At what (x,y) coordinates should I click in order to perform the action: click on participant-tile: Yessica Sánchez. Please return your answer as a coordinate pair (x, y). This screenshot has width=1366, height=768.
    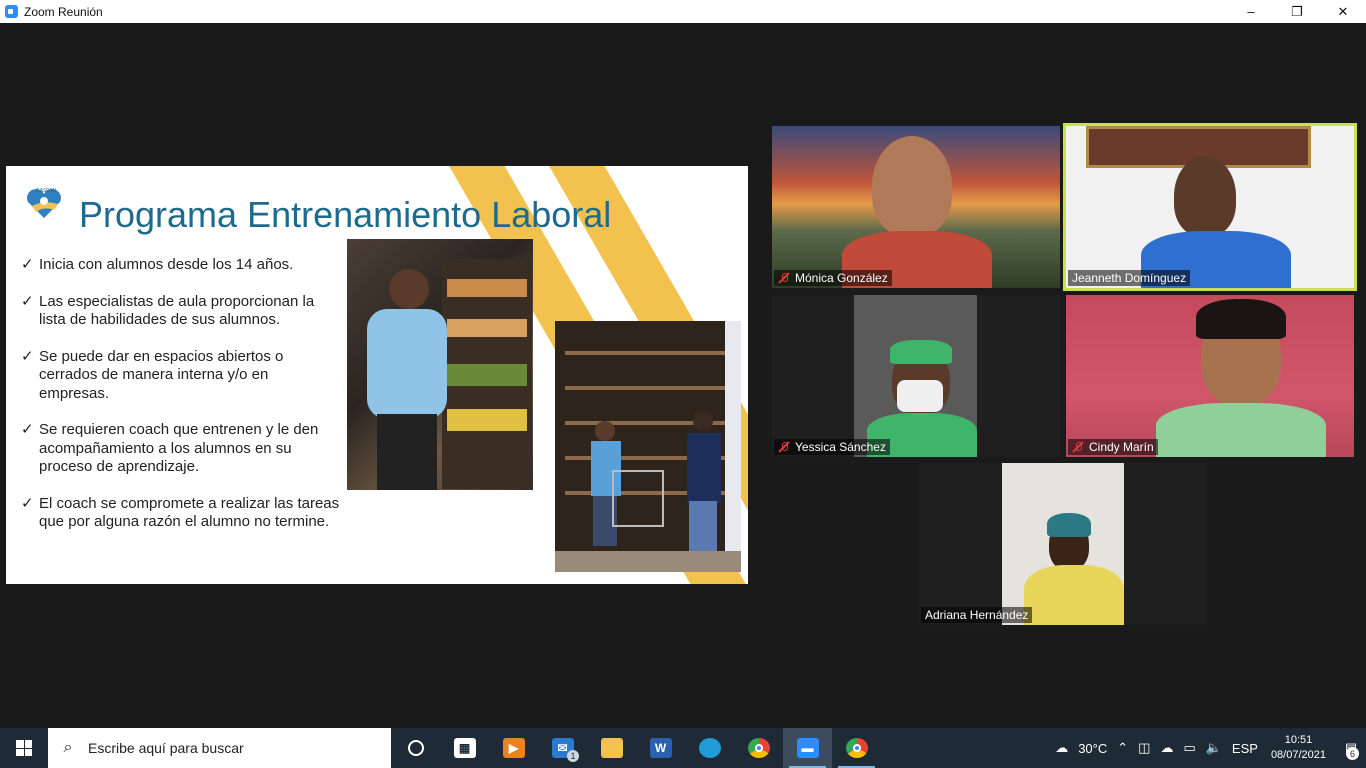
    Looking at the image, I should click on (916, 376).